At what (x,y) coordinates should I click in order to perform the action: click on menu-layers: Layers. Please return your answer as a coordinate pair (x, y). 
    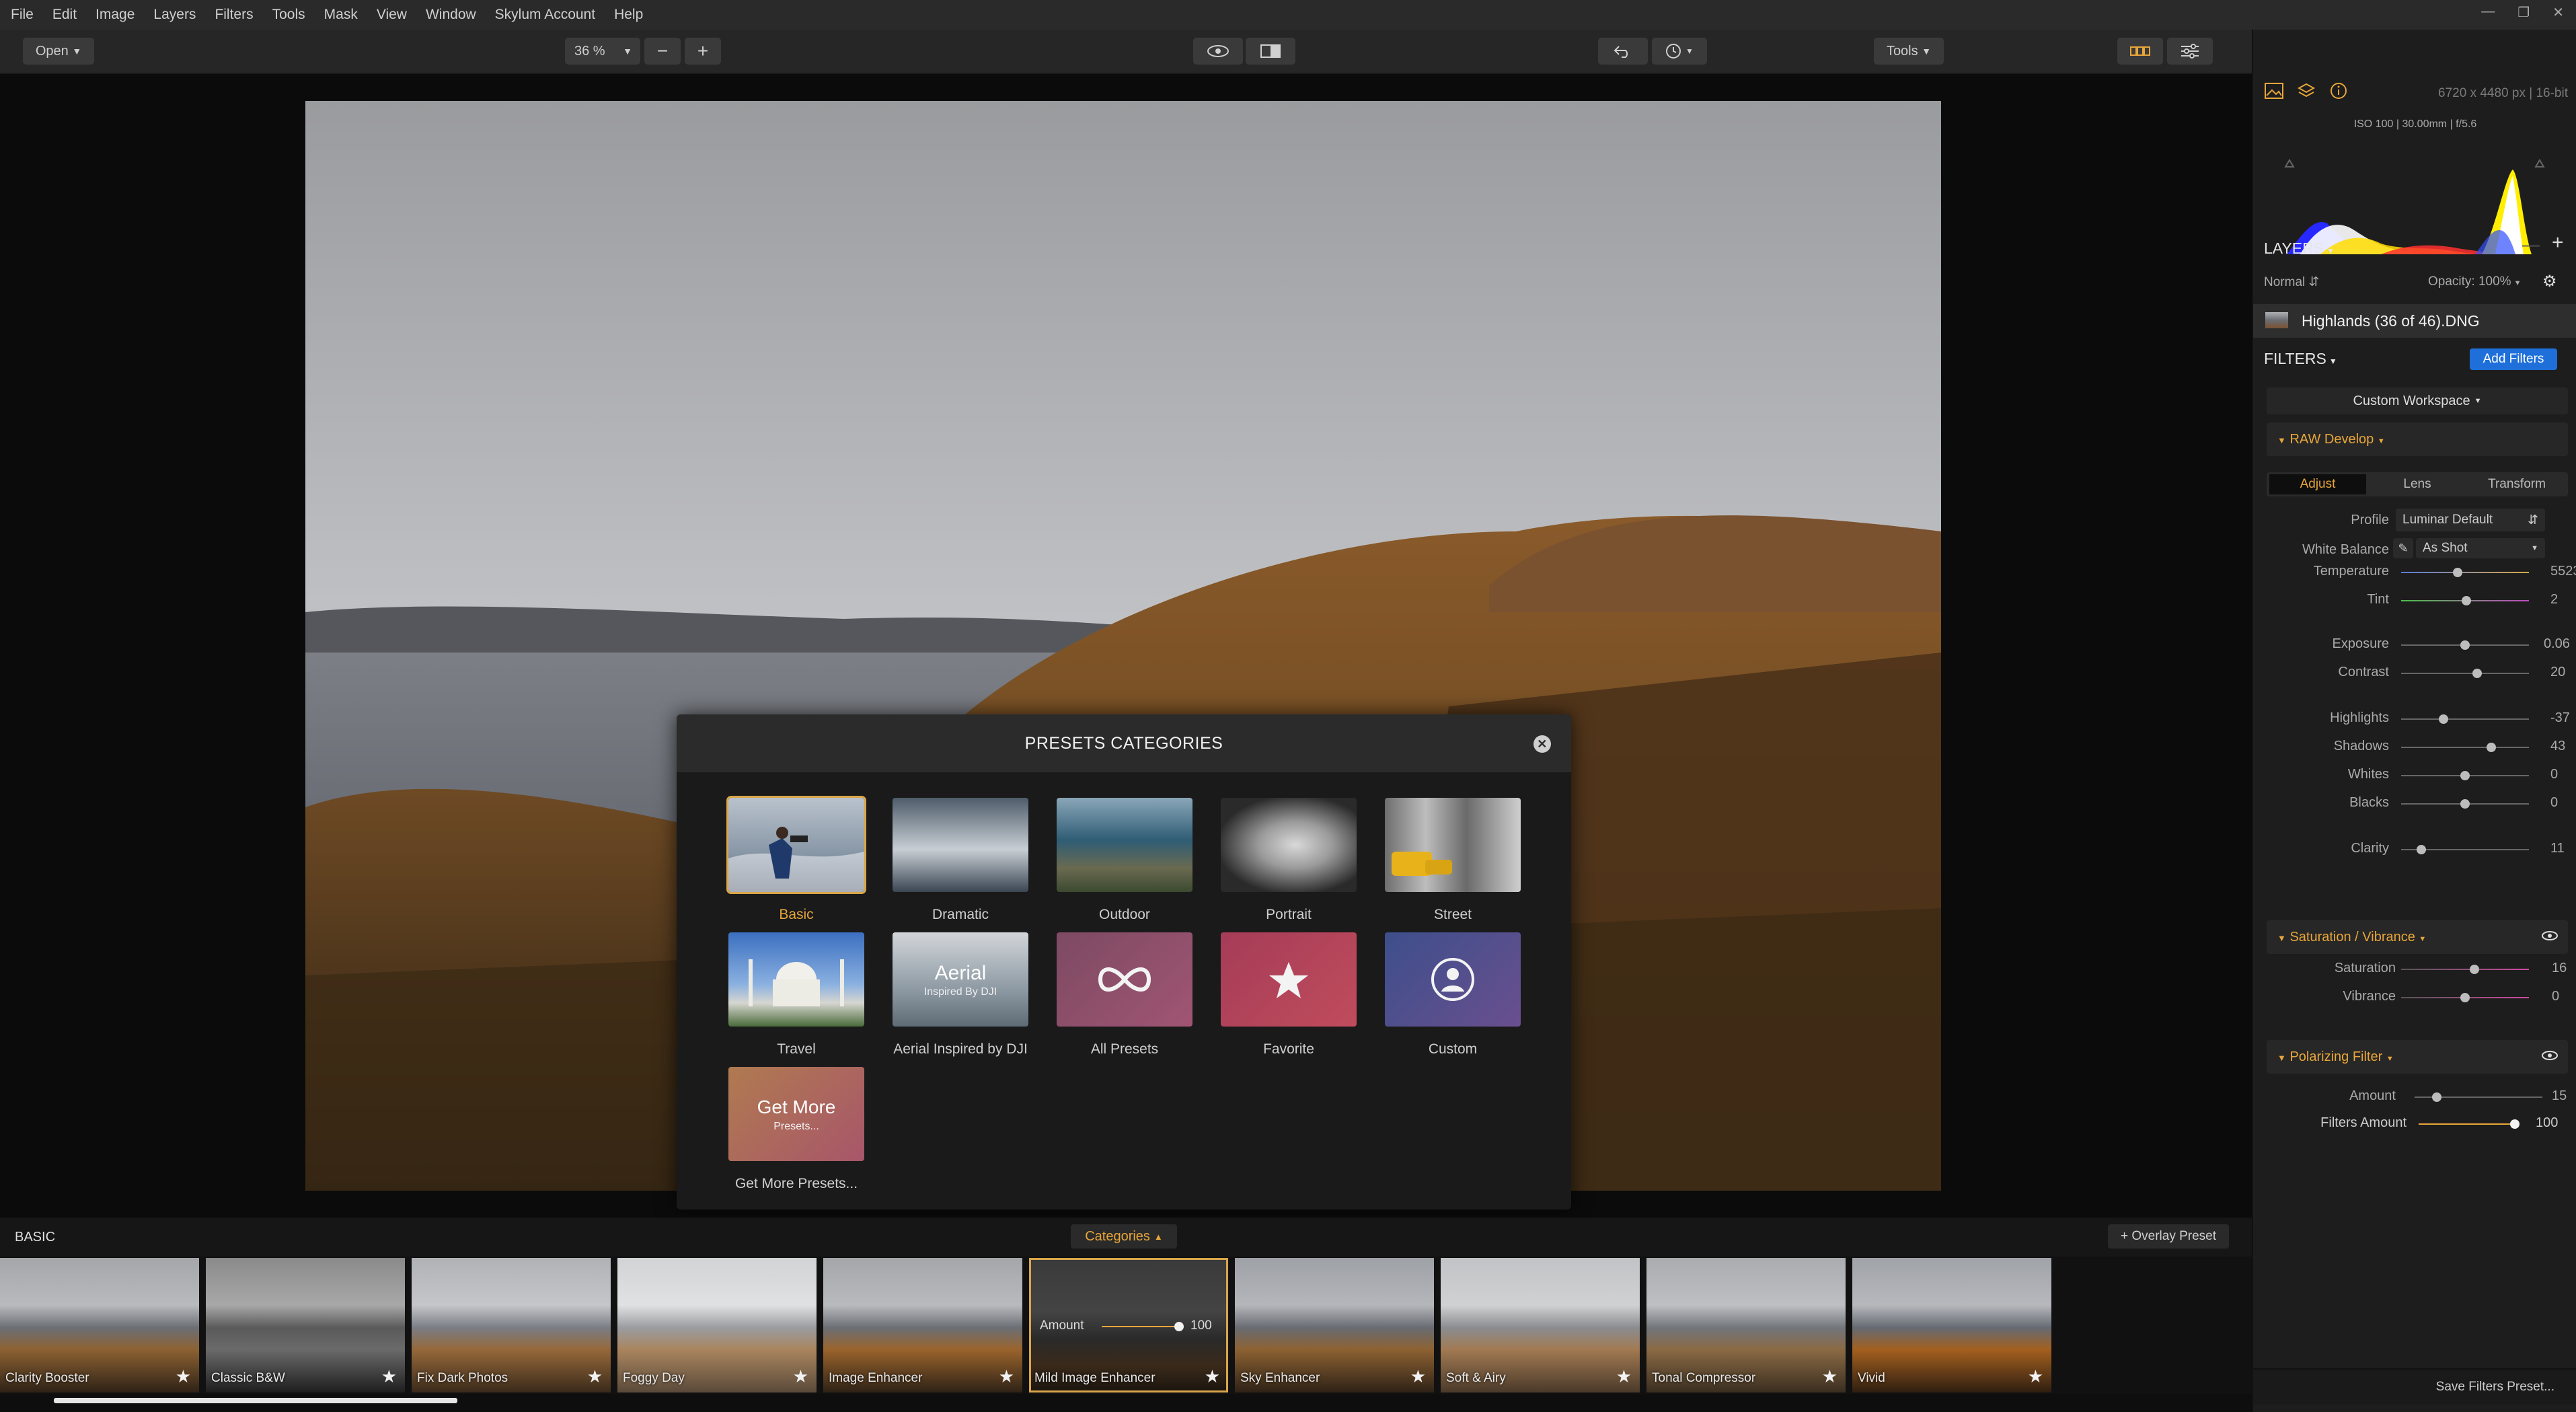
    Looking at the image, I should click on (174, 15).